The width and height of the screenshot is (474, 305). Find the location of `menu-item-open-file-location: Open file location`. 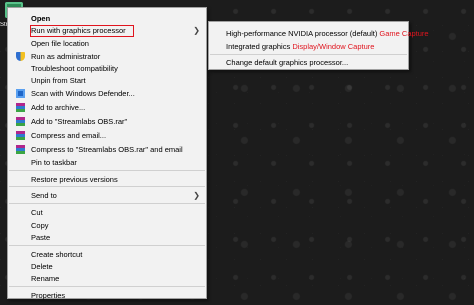

menu-item-open-file-location: Open file location is located at coordinates (107, 43).